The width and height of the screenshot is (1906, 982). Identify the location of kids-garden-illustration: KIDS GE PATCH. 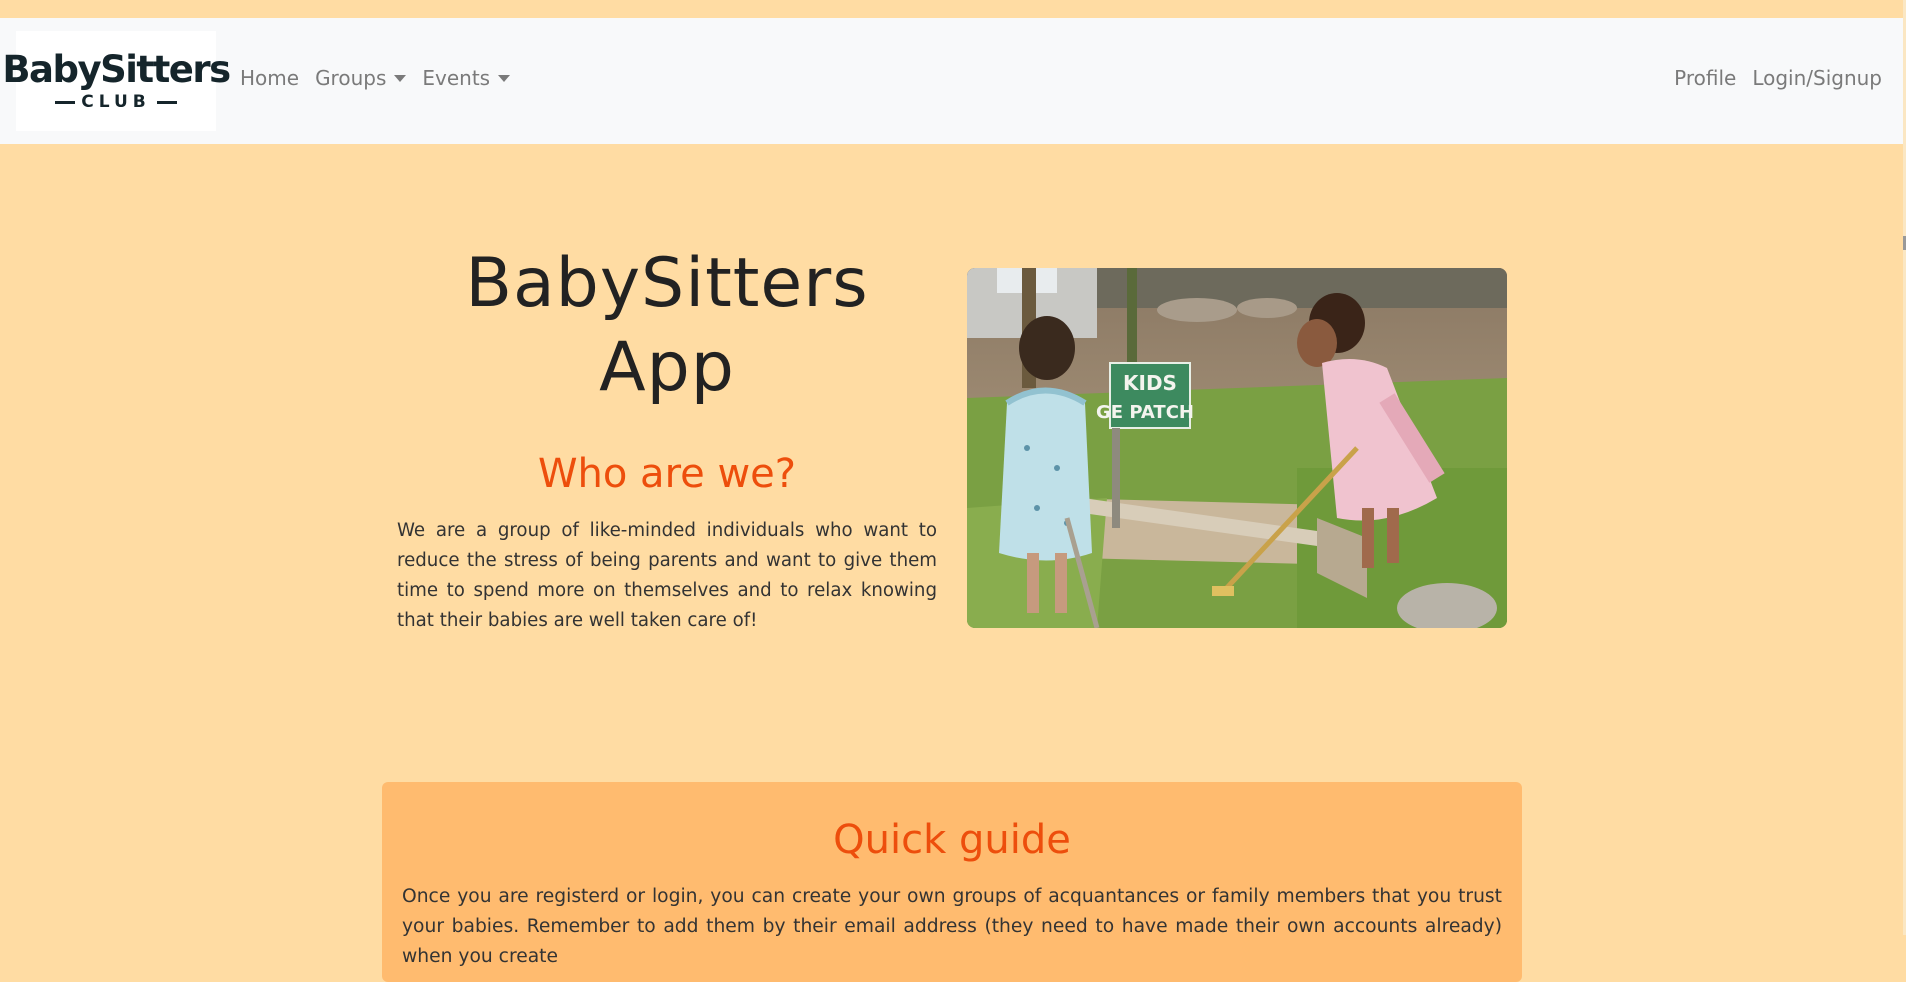
(1237, 448).